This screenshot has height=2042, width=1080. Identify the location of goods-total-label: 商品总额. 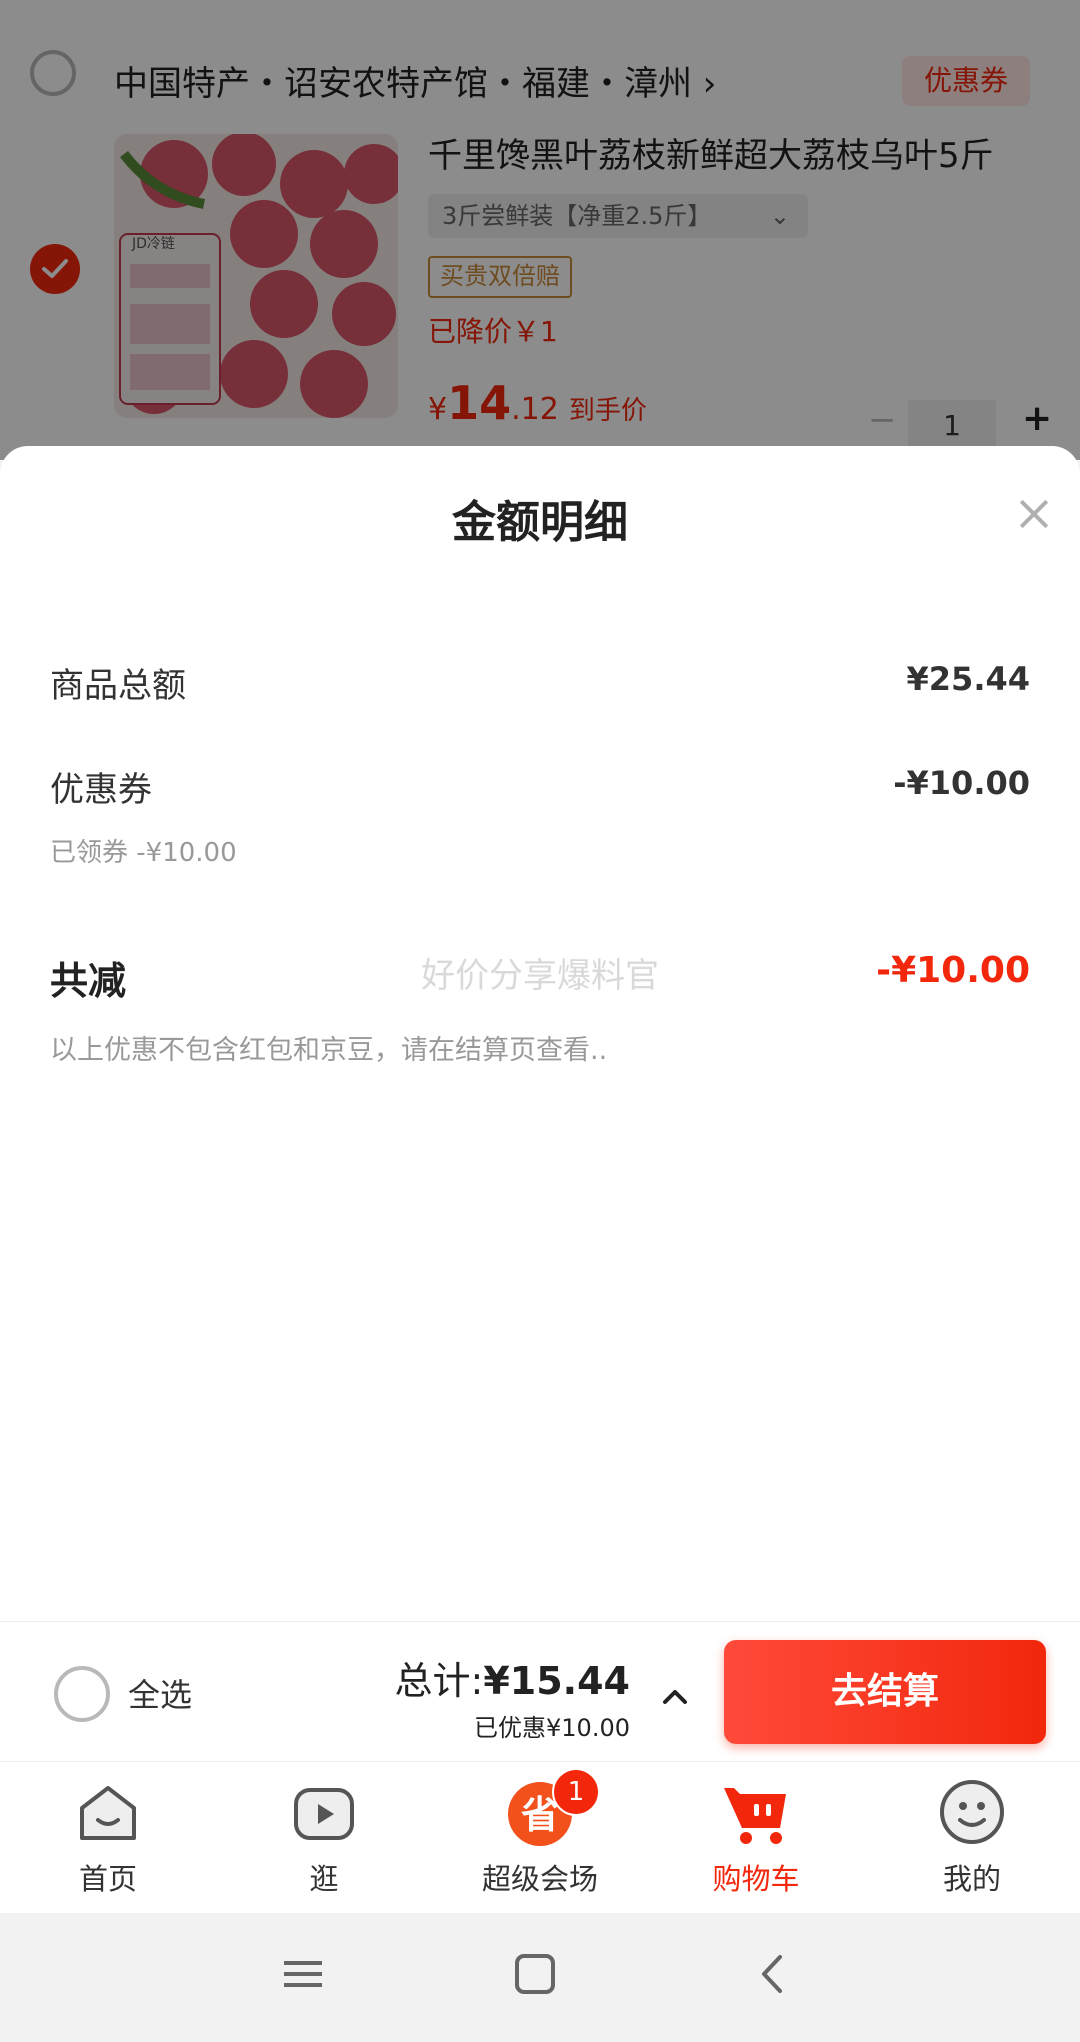
(118, 686).